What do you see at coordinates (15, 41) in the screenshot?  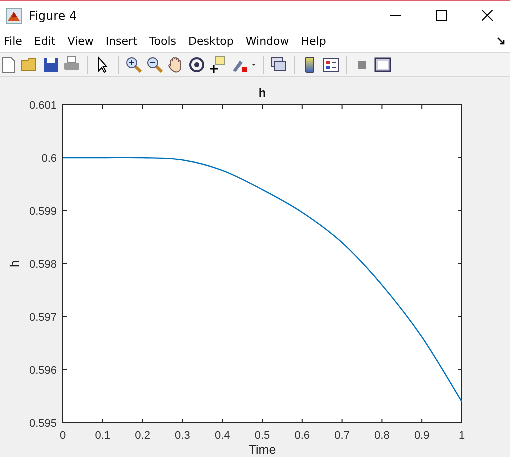 I see `menu-item: File` at bounding box center [15, 41].